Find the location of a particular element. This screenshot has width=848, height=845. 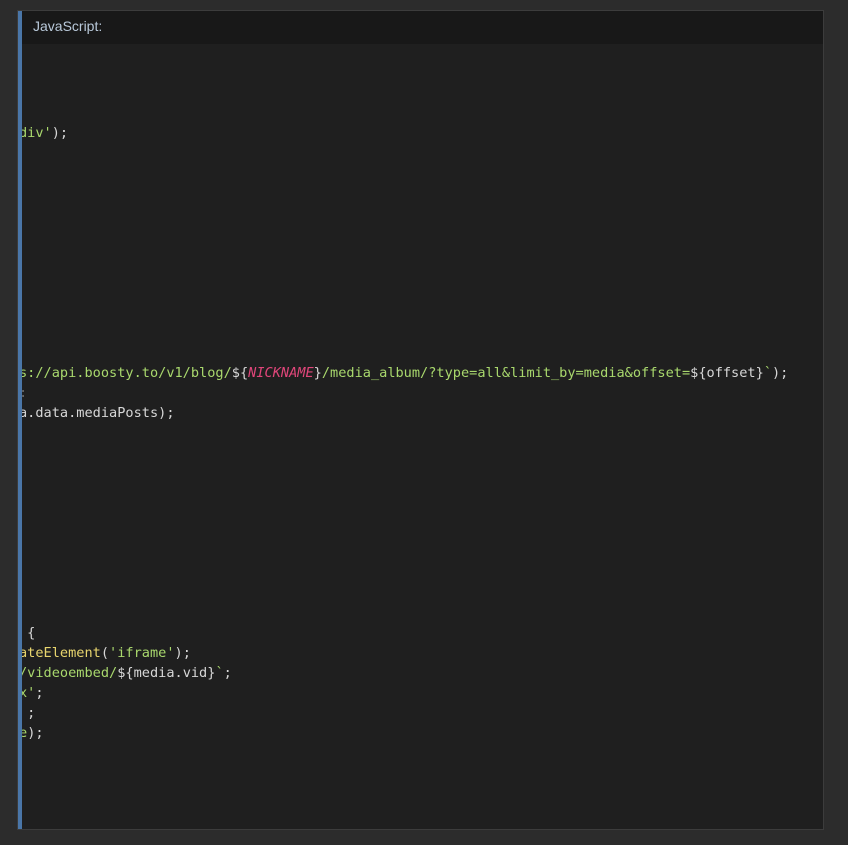

code-token: : is located at coordinates (24, 393).